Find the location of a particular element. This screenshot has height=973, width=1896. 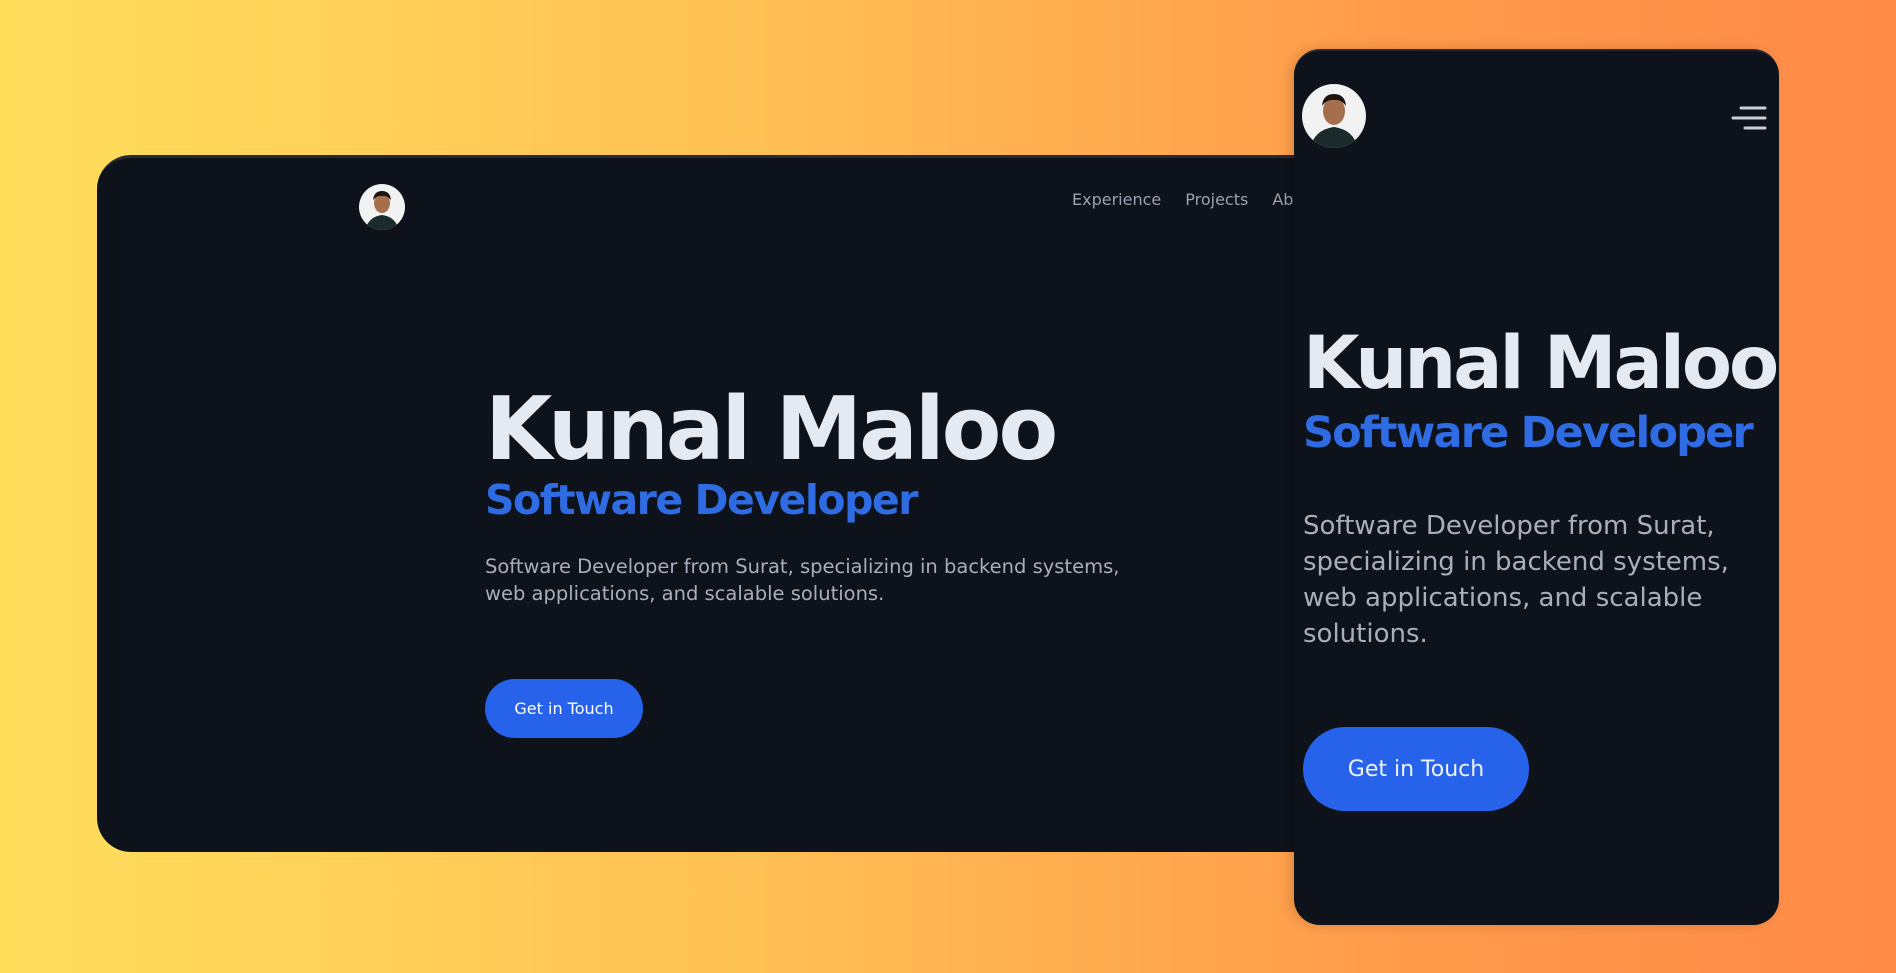

main-nav: Experience Projects About is located at coordinates (1196, 199).